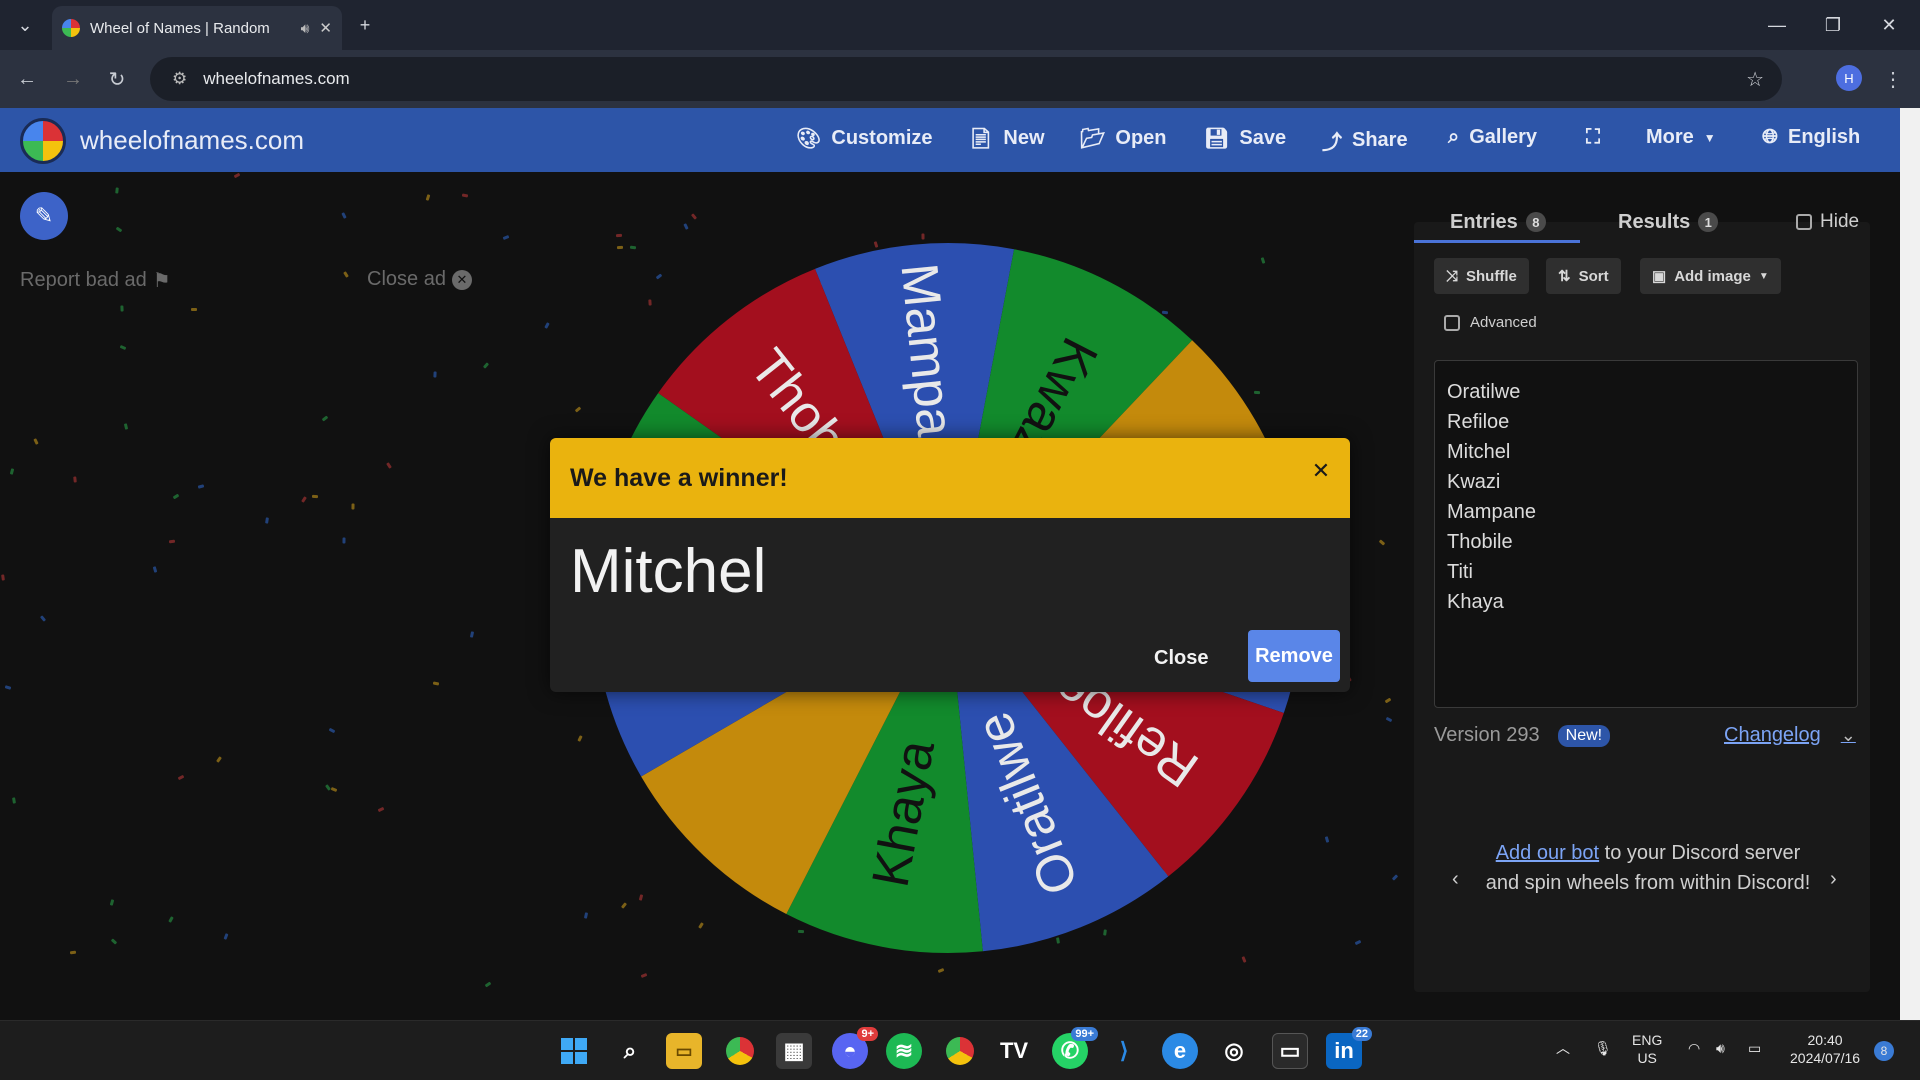  I want to click on menu-customize: 🎨︎ Customize, so click(864, 138).